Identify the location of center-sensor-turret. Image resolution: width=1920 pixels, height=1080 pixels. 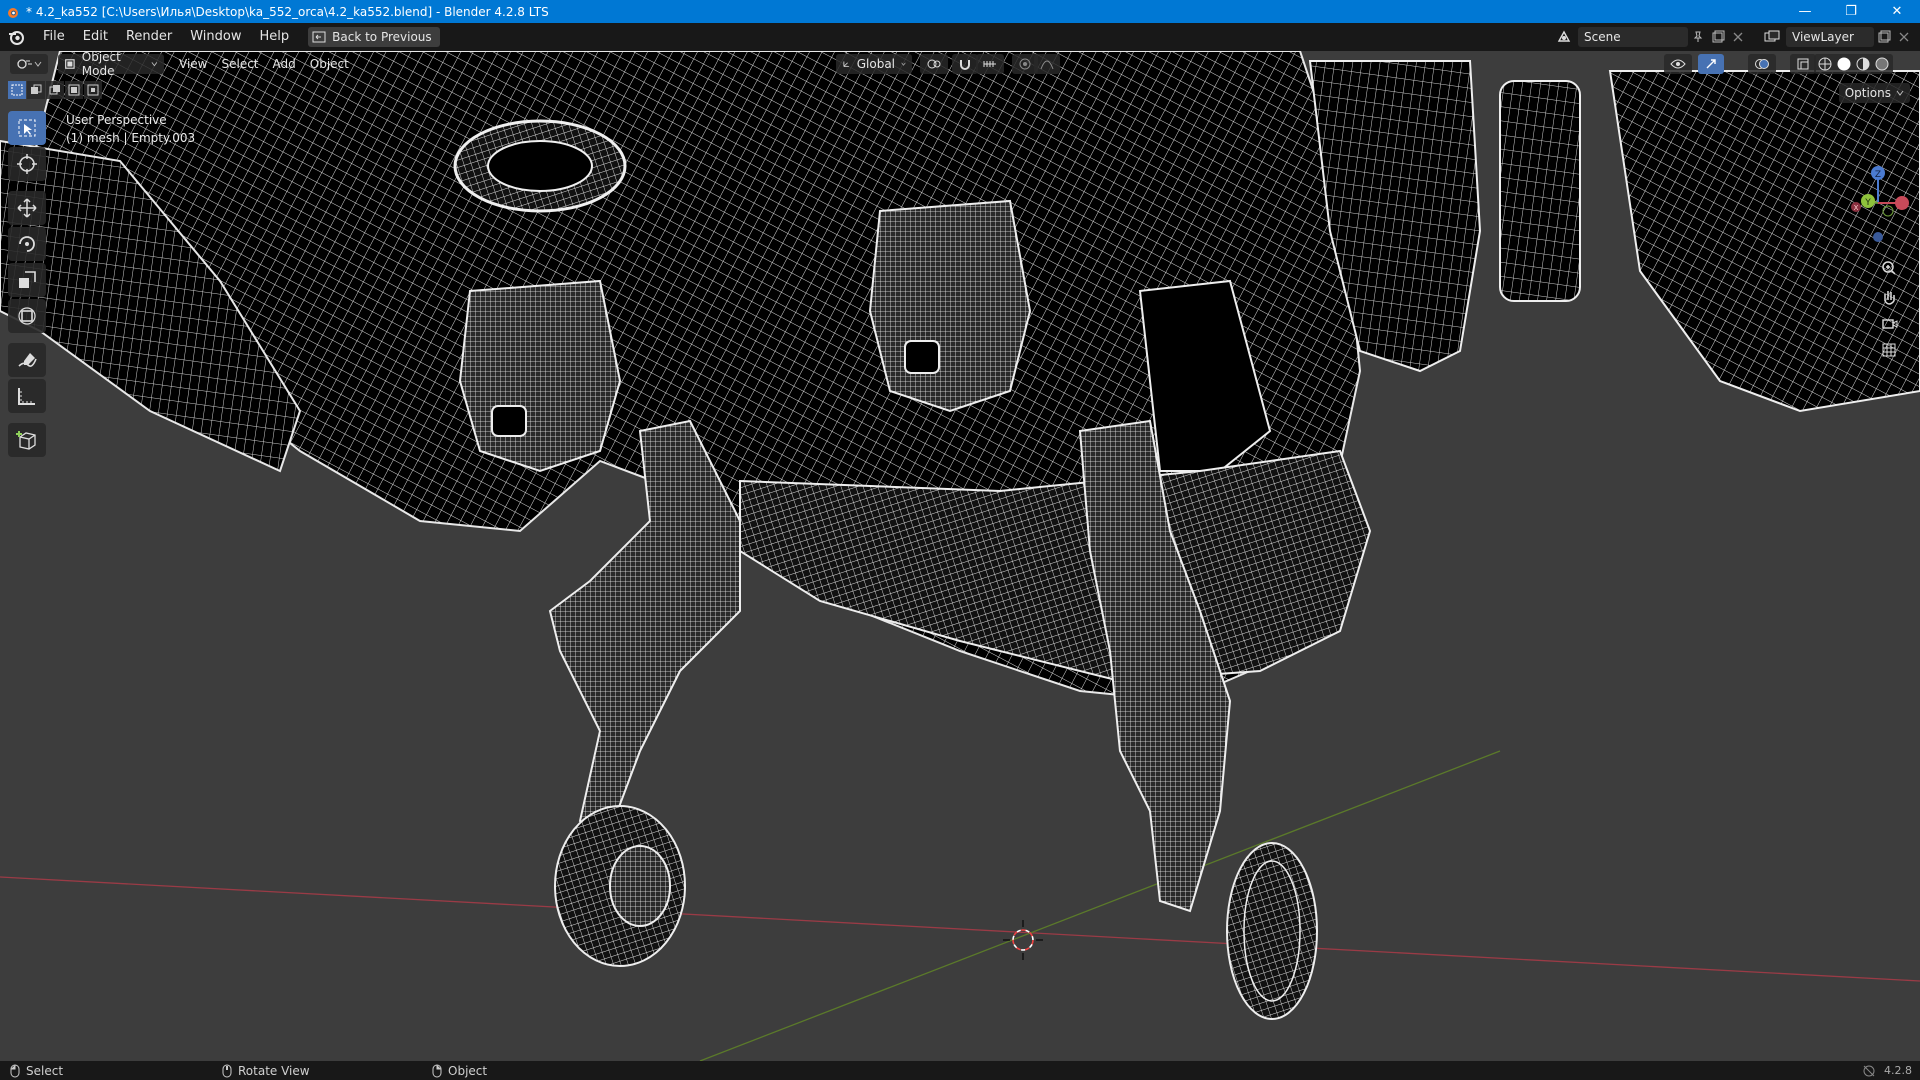
(950, 306).